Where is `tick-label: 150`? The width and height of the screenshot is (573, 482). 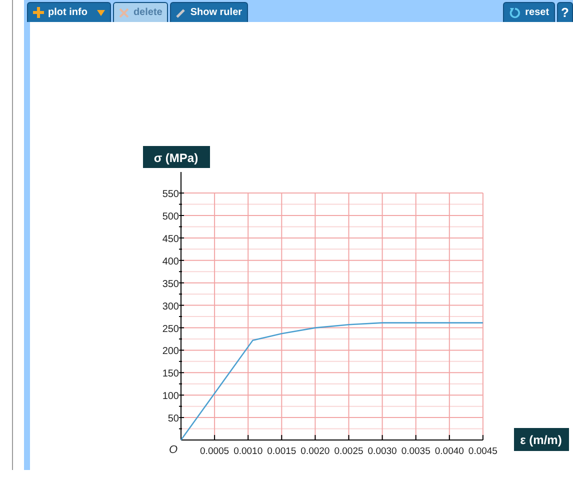
tick-label: 150 is located at coordinates (170, 374).